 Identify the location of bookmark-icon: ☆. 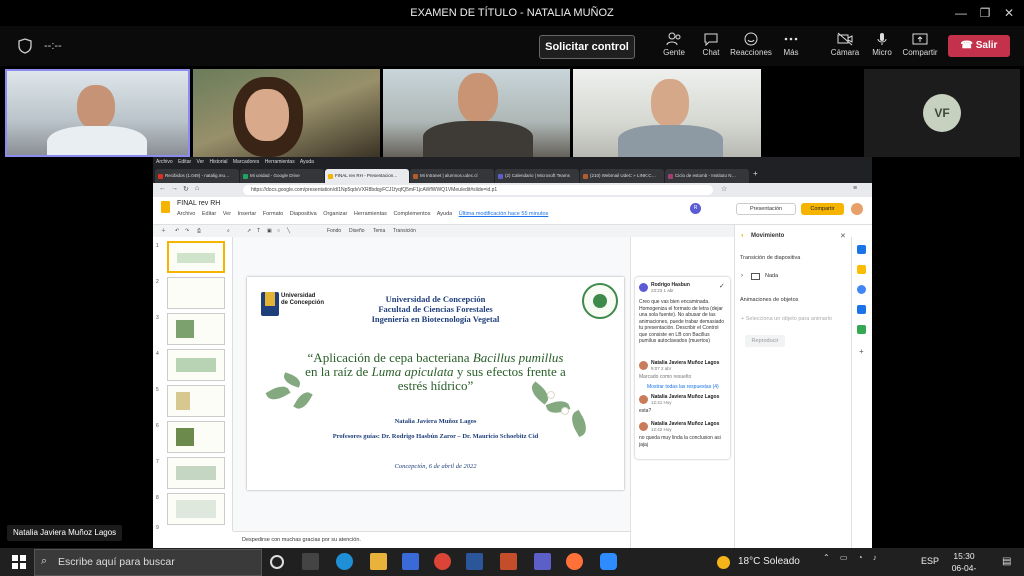
(724, 189).